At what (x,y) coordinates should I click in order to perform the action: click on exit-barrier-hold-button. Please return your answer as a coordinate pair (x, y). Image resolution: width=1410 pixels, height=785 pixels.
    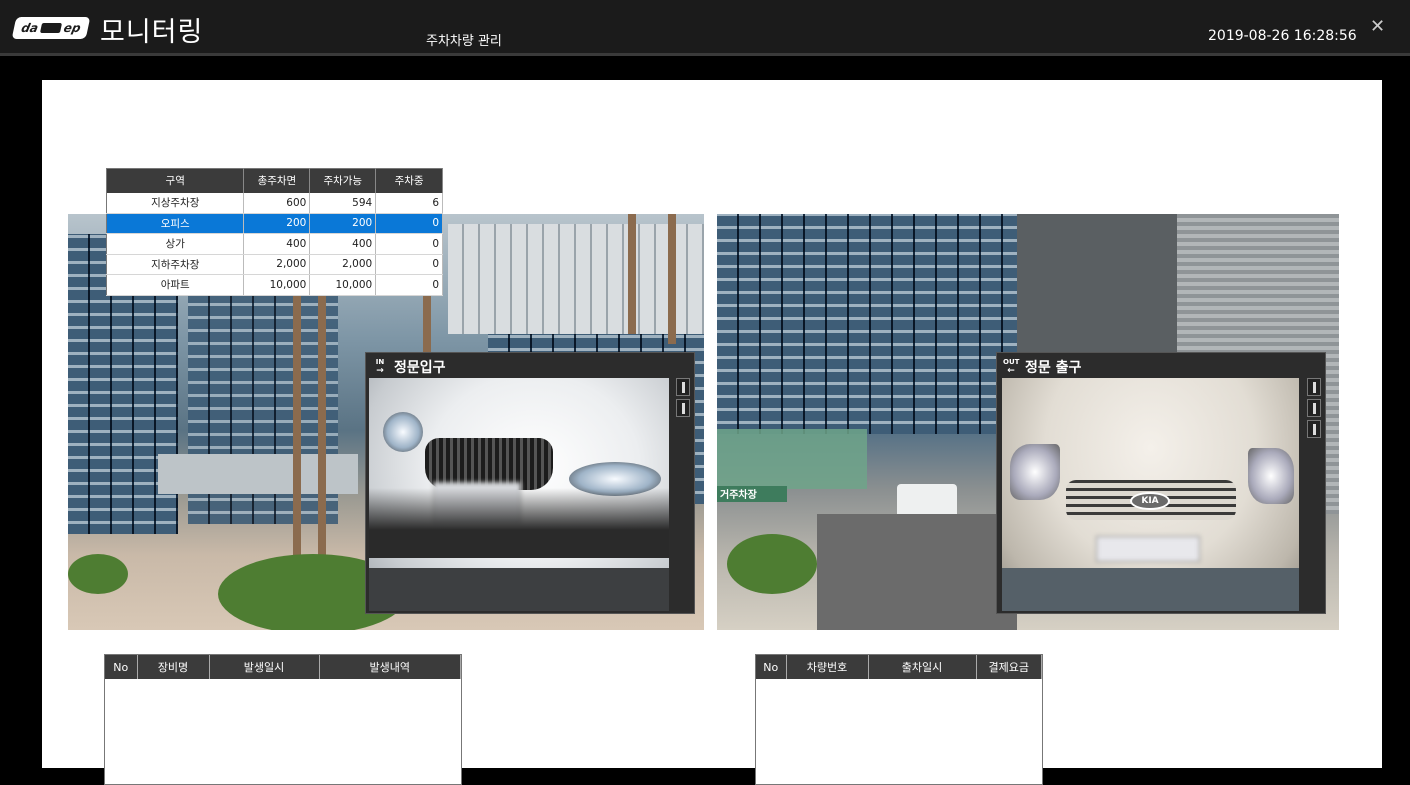
    Looking at the image, I should click on (1314, 429).